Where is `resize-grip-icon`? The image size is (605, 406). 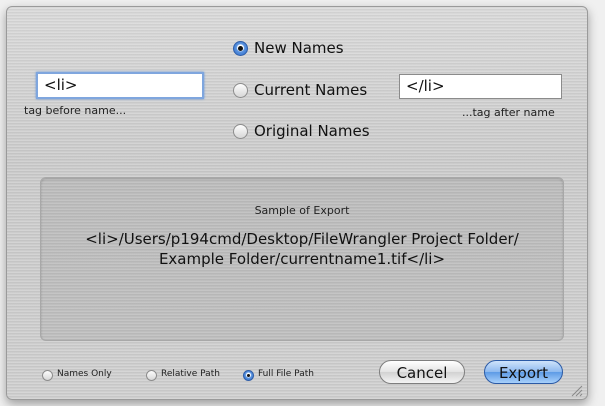
resize-grip-icon is located at coordinates (576, 390).